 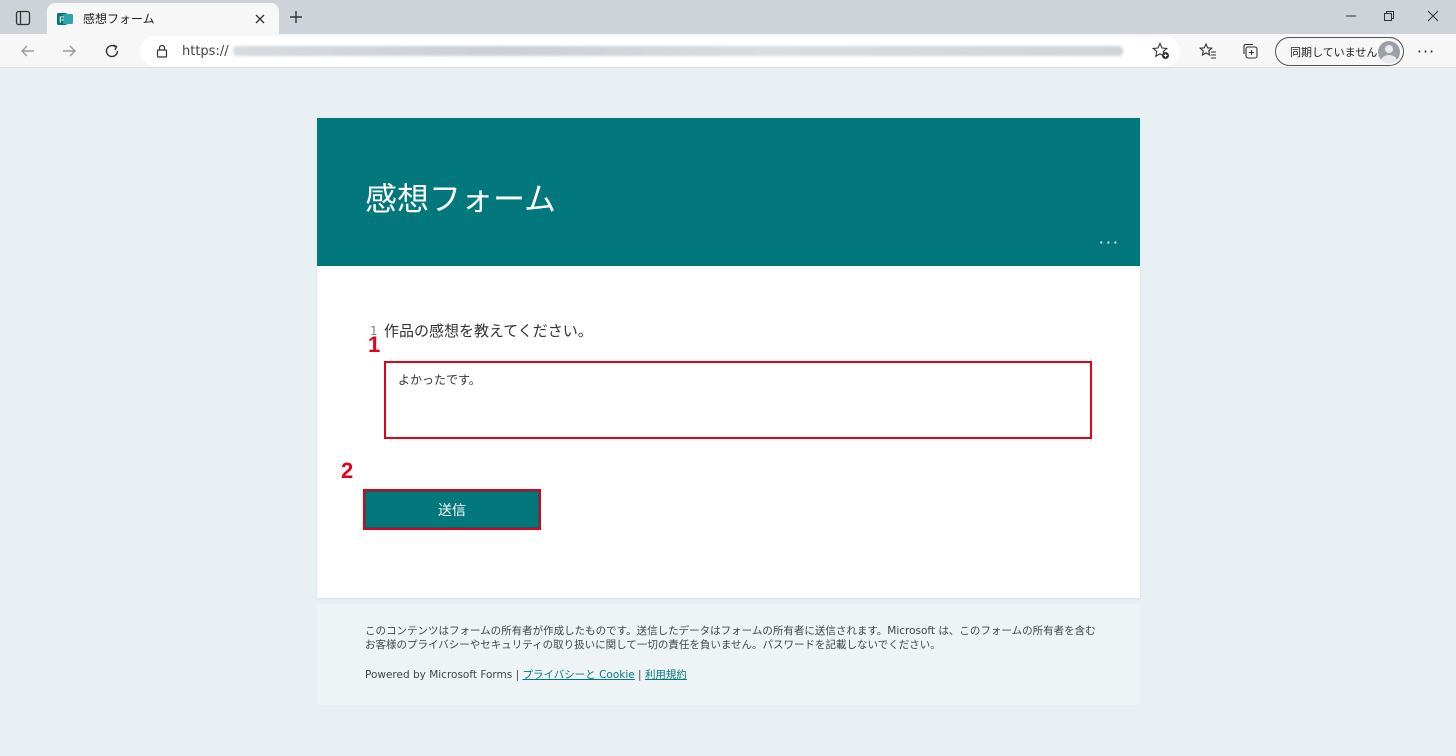 I want to click on reload-icon, so click(x=112, y=51).